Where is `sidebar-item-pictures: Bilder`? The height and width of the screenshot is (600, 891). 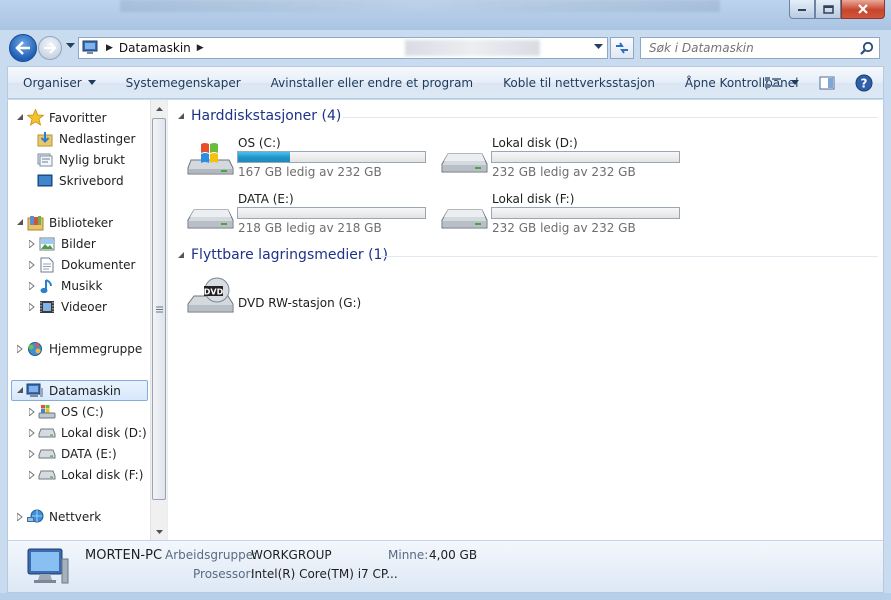
sidebar-item-pictures: Bilder is located at coordinates (61, 243).